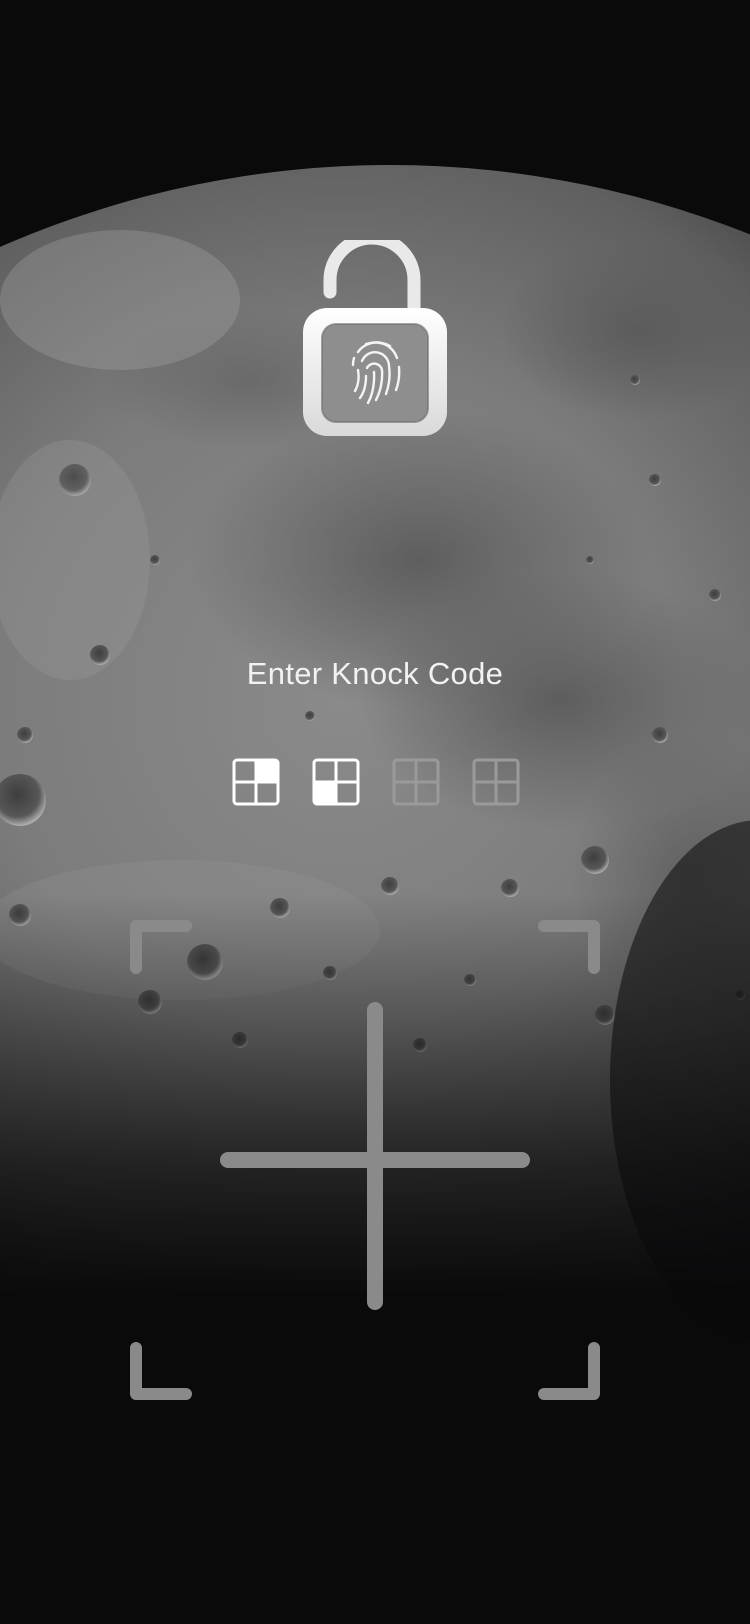 Image resolution: width=750 pixels, height=1624 pixels. I want to click on unlocked-padlock-fingerprint-icon, so click(375, 338).